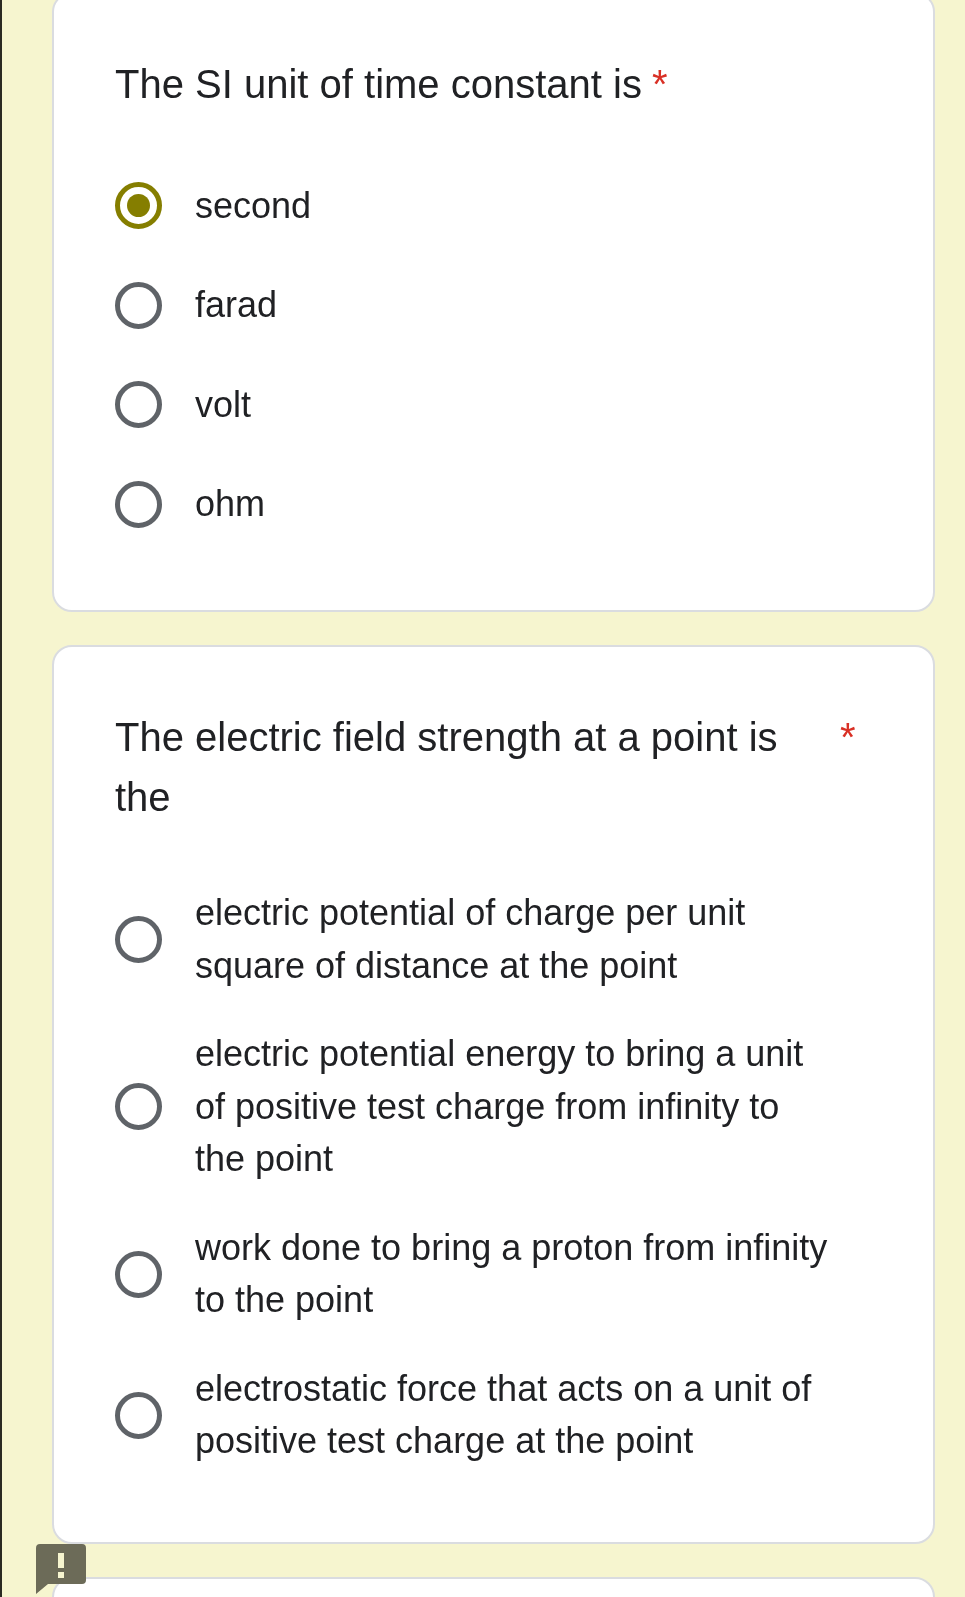 The height and width of the screenshot is (1597, 965). Describe the element at coordinates (378, 84) in the screenshot. I see `question-title: The SI unit of time constant is` at that location.